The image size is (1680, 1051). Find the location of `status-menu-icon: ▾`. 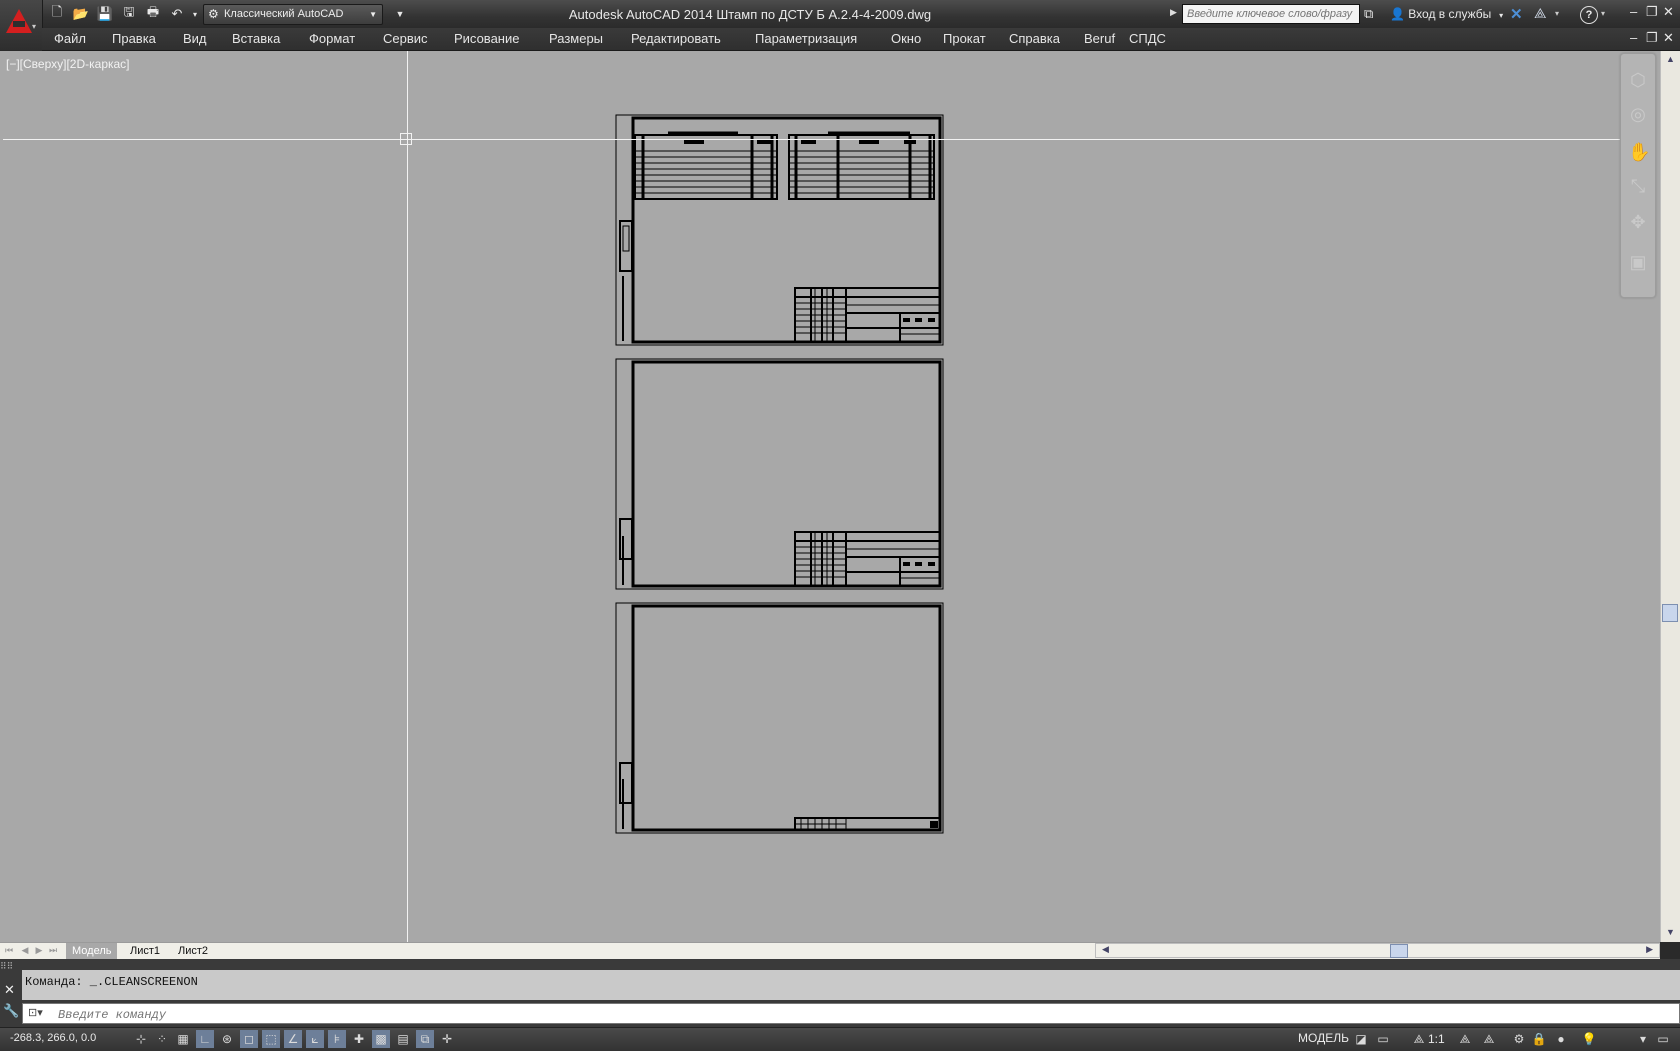

status-menu-icon: ▾ is located at coordinates (1643, 1039).